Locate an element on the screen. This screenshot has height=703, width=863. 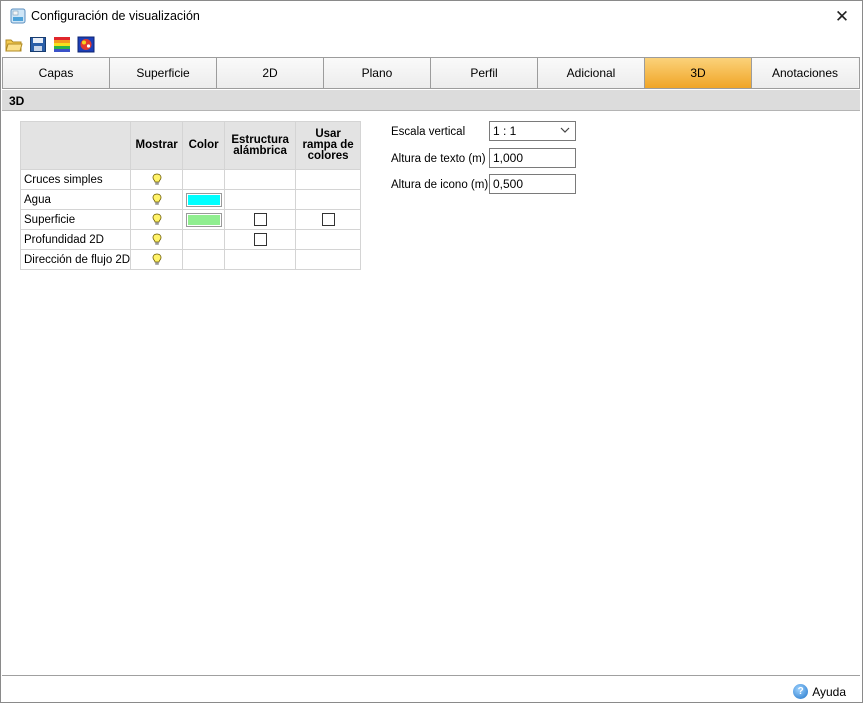
header-rampa: Usar rampa de colores is located at coordinates (328, 145).